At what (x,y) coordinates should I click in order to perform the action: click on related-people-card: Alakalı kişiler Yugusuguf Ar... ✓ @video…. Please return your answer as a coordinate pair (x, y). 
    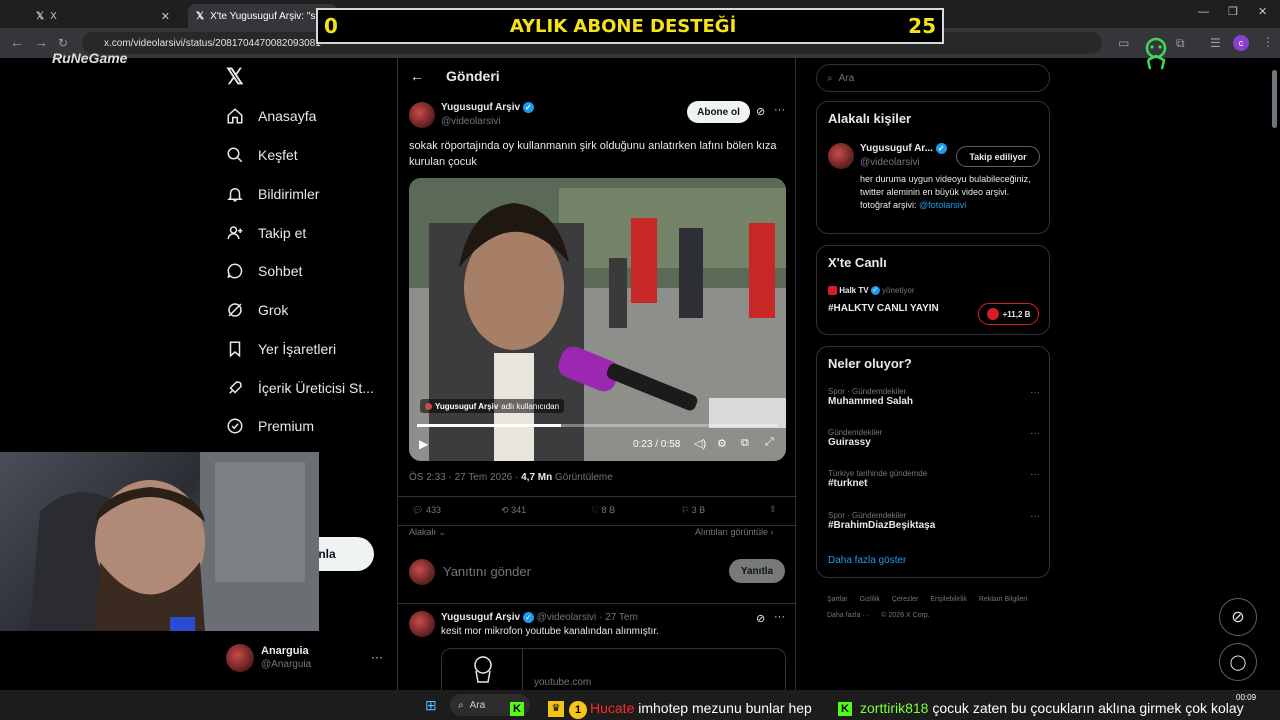
    Looking at the image, I should click on (933, 167).